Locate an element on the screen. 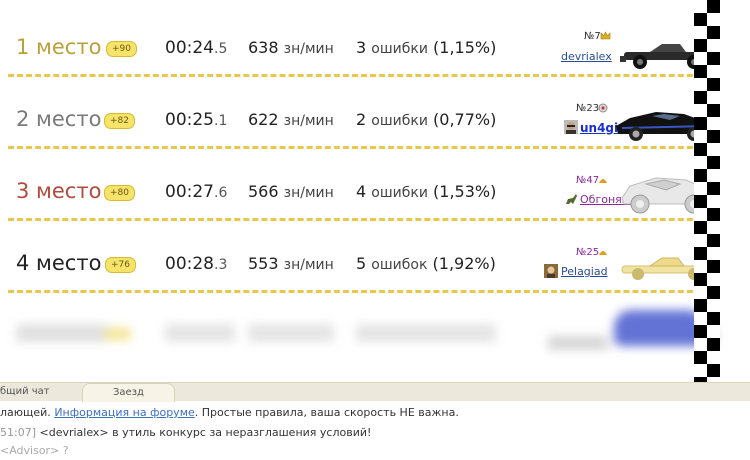  error-count: 4 ошибки (1,53%) is located at coordinates (426, 191).